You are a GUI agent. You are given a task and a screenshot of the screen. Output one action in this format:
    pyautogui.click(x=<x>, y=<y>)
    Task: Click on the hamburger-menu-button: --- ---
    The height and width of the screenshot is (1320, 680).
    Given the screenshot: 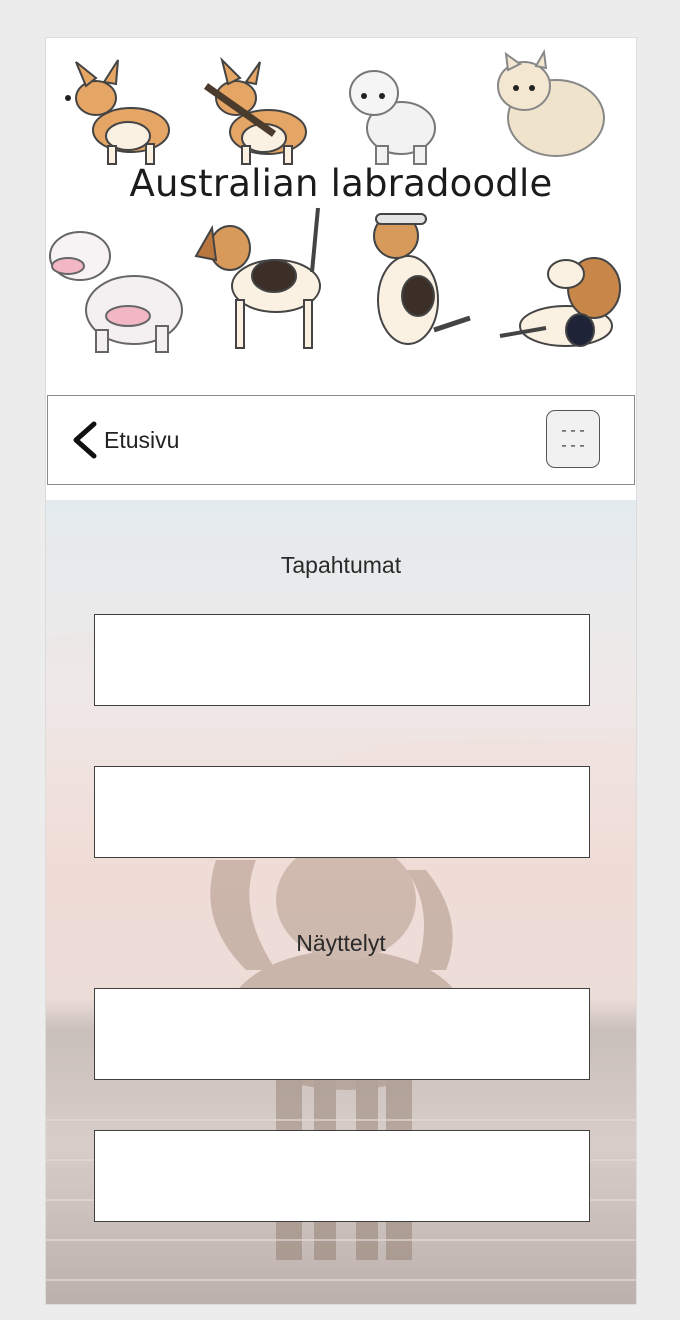 What is the action you would take?
    pyautogui.click(x=573, y=439)
    